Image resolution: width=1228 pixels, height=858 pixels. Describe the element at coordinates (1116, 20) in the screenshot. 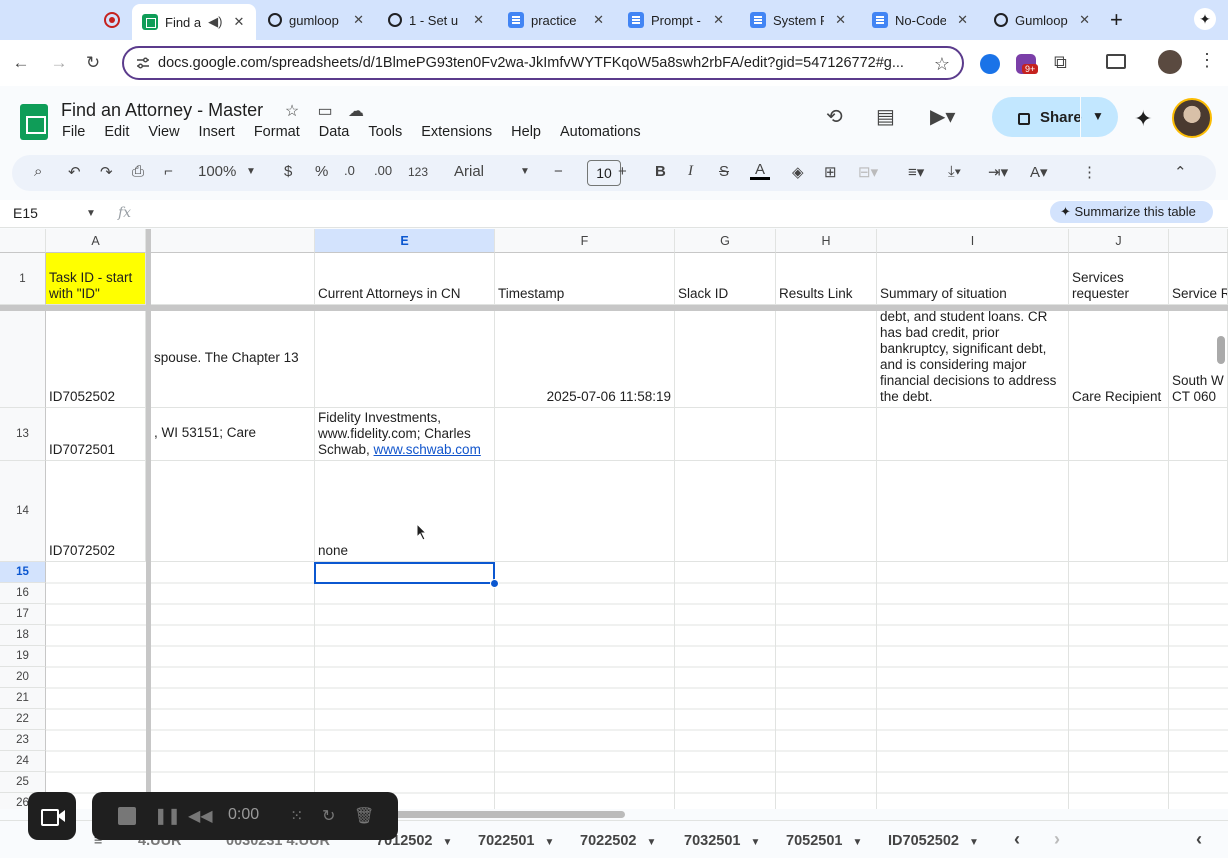

I see `new-tab-button: +` at that location.